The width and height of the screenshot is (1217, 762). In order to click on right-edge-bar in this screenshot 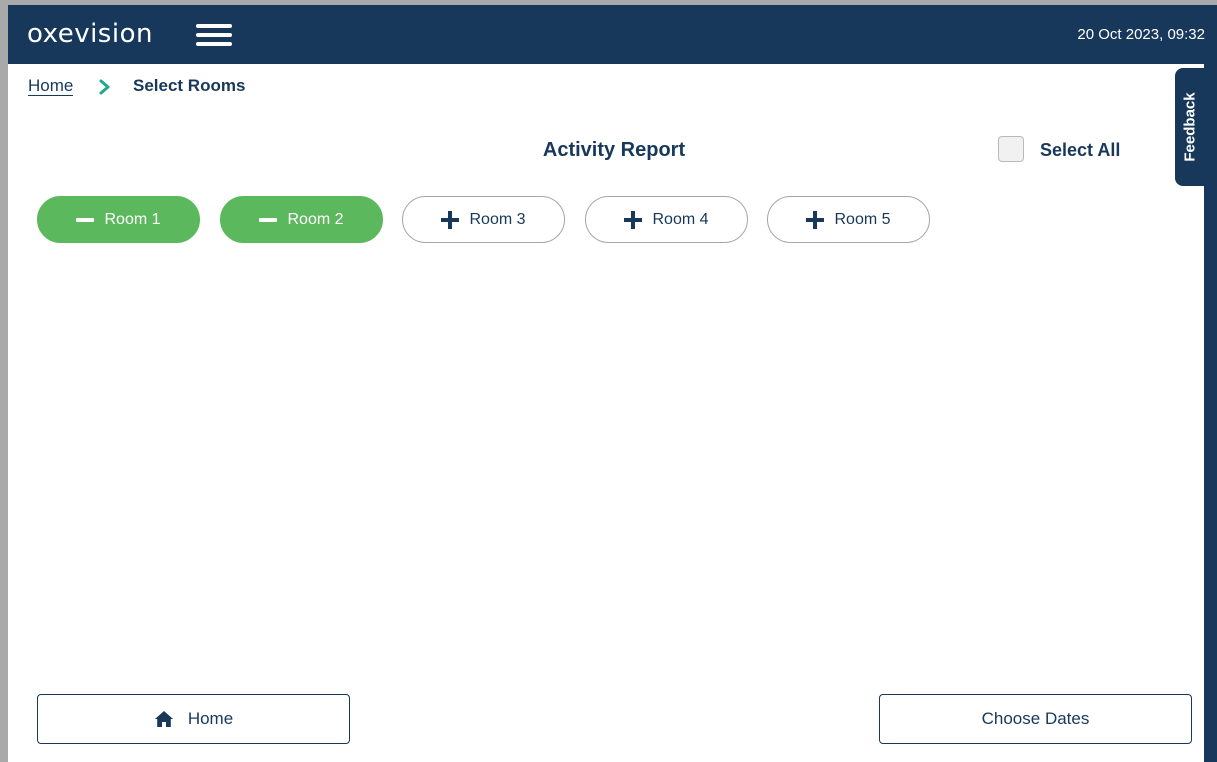, I will do `click(1210, 413)`.